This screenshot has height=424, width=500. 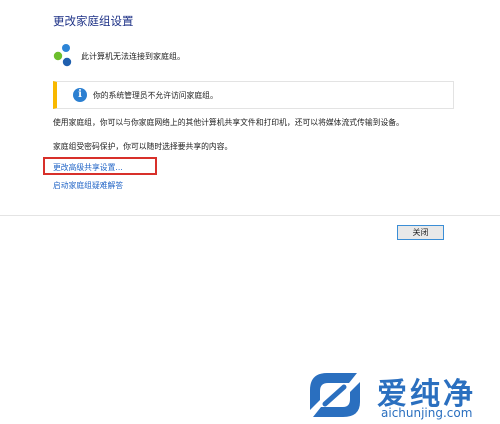 I want to click on page-title: 更改家庭组设置, so click(x=93, y=21).